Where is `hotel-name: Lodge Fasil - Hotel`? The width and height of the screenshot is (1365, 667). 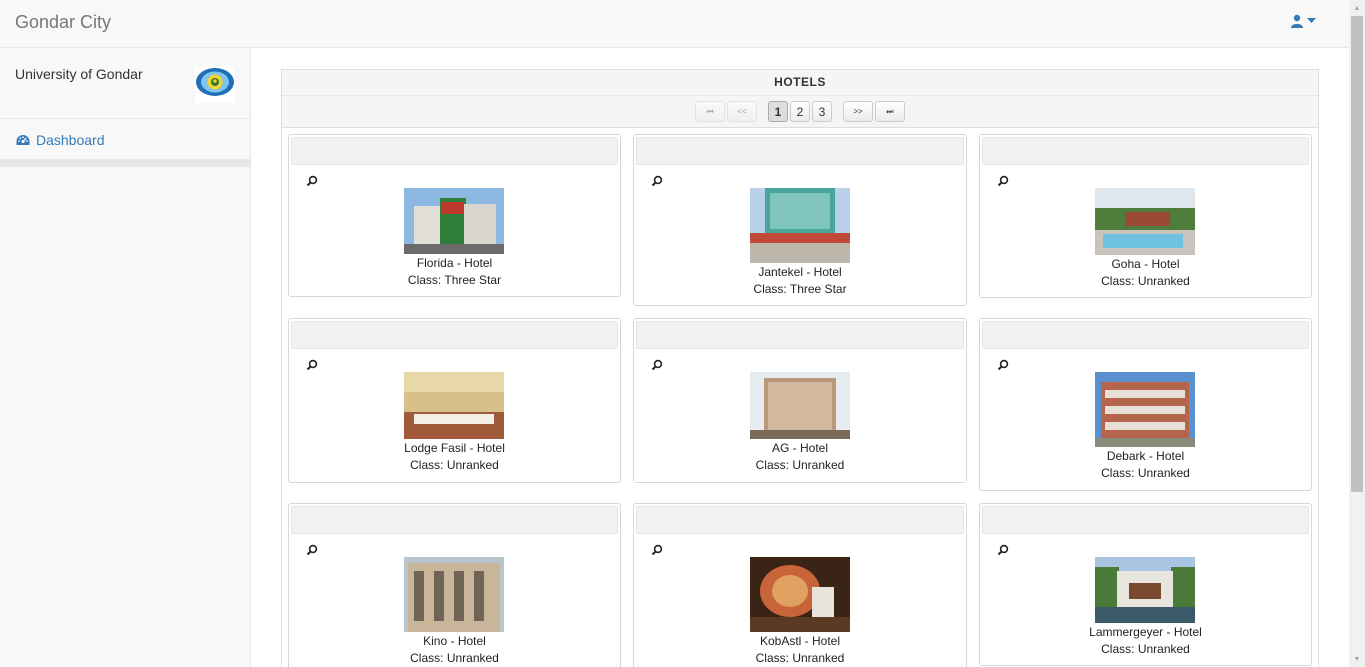
hotel-name: Lodge Fasil - Hotel is located at coordinates (454, 448).